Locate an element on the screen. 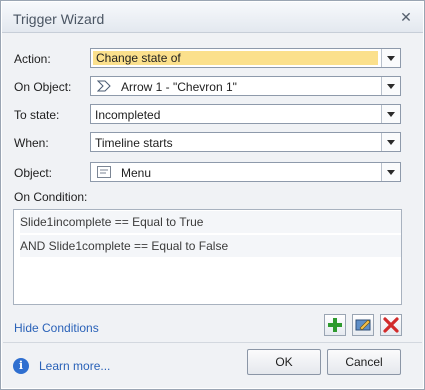  add-condition-button is located at coordinates (335, 325).